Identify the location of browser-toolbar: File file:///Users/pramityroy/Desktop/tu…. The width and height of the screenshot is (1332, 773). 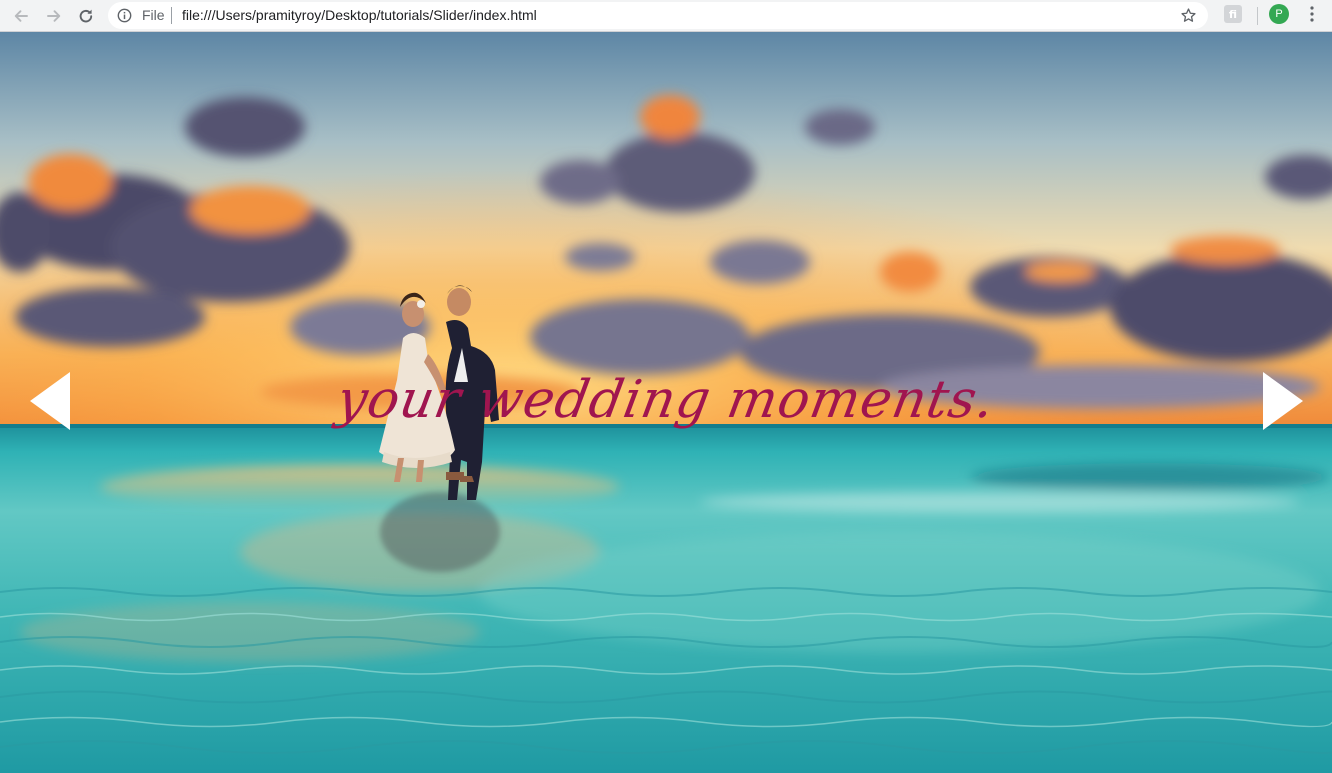
(666, 16).